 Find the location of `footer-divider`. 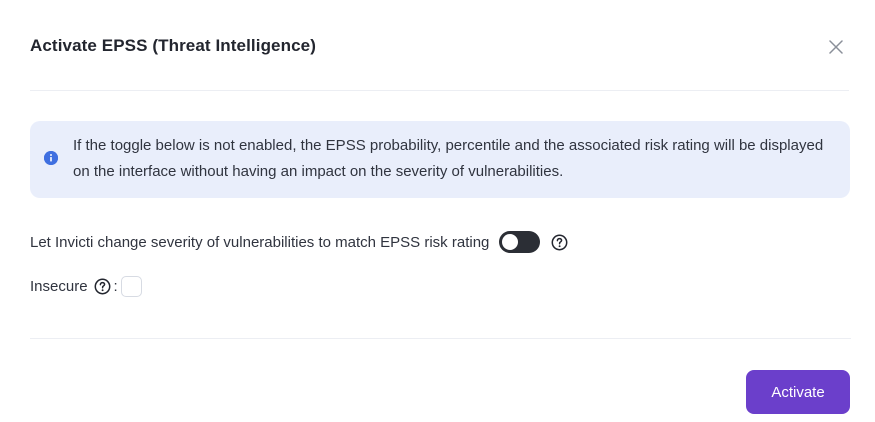

footer-divider is located at coordinates (440, 338).